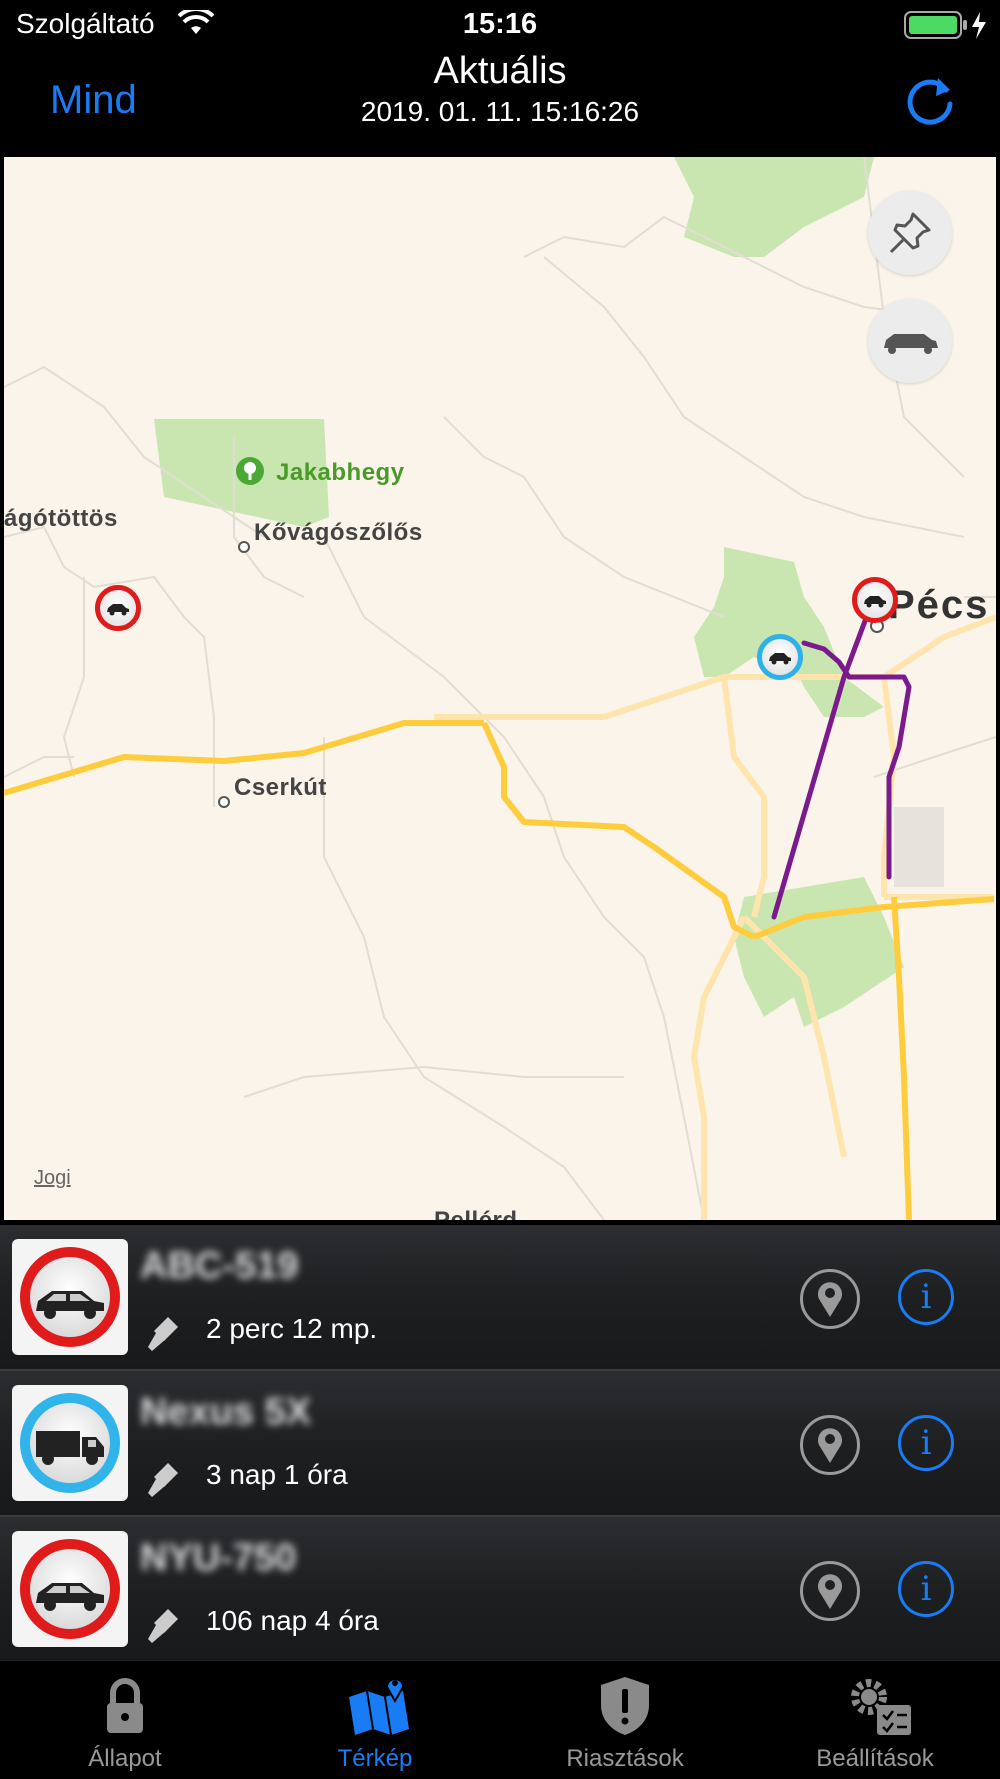 This screenshot has width=1000, height=1779. I want to click on truck-icon, so click(70, 1448).